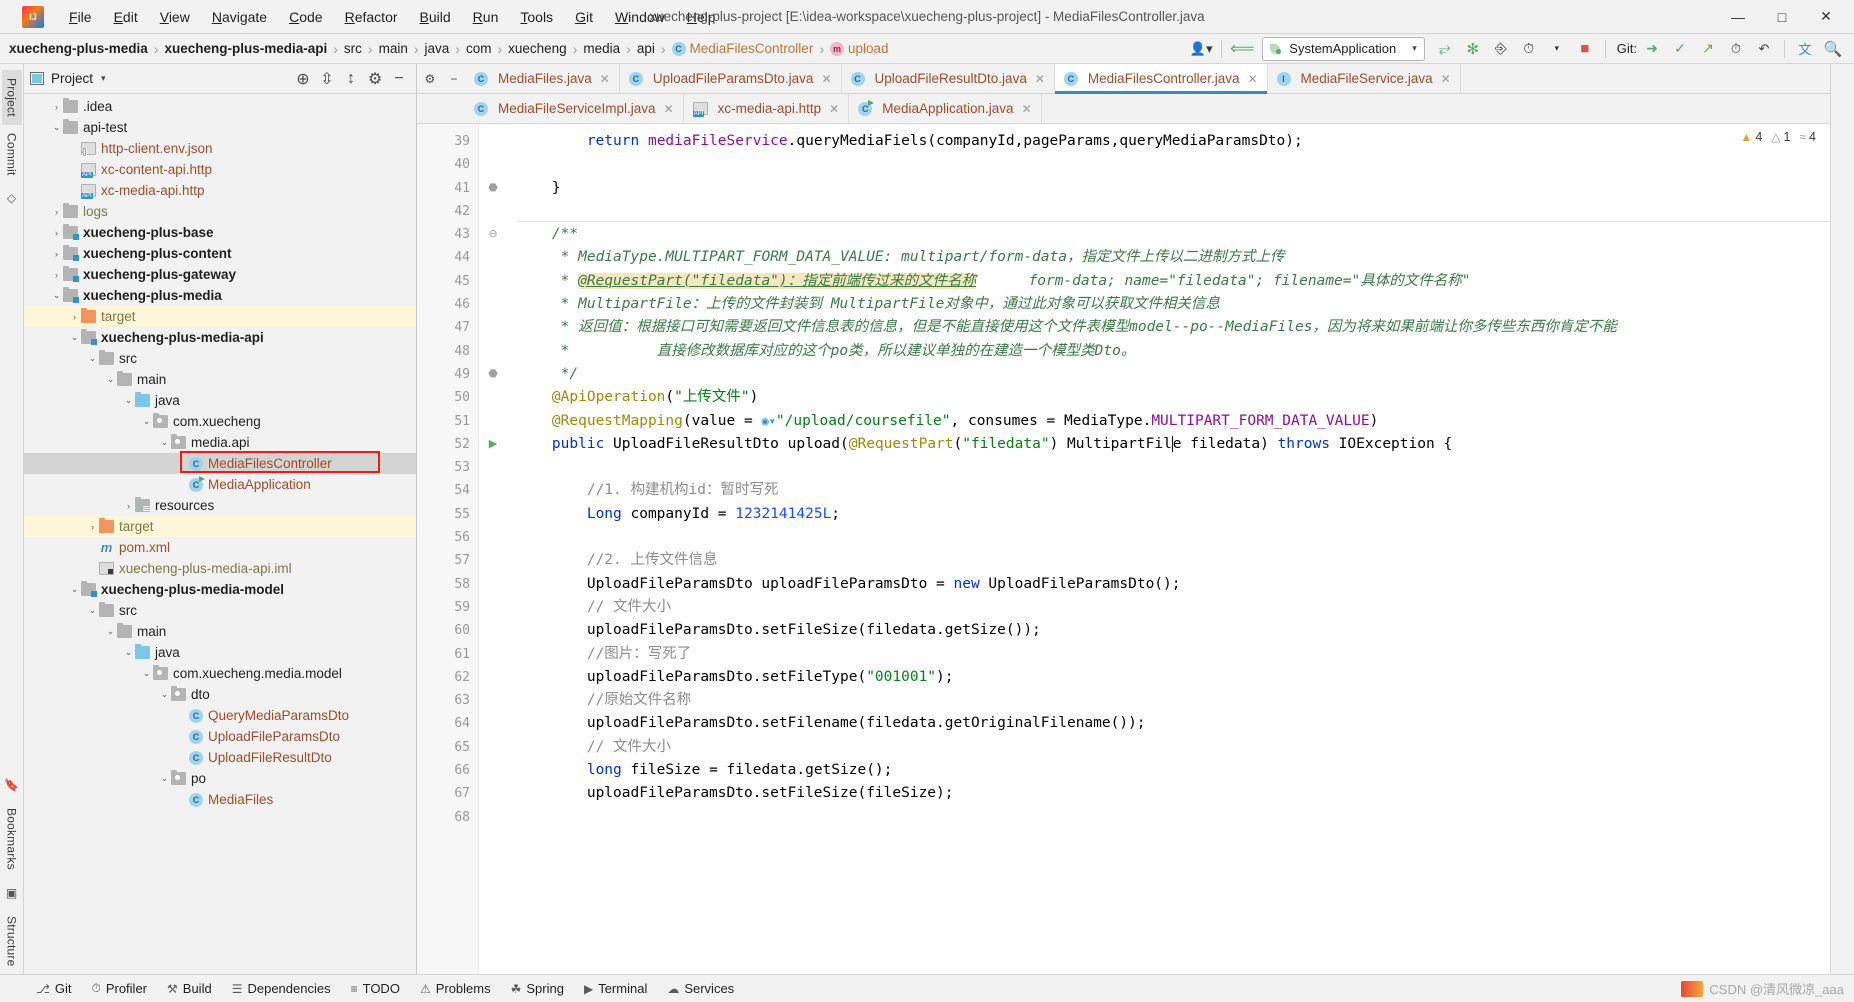  What do you see at coordinates (220, 631) in the screenshot?
I see `tree-item-main: ⌄ main` at bounding box center [220, 631].